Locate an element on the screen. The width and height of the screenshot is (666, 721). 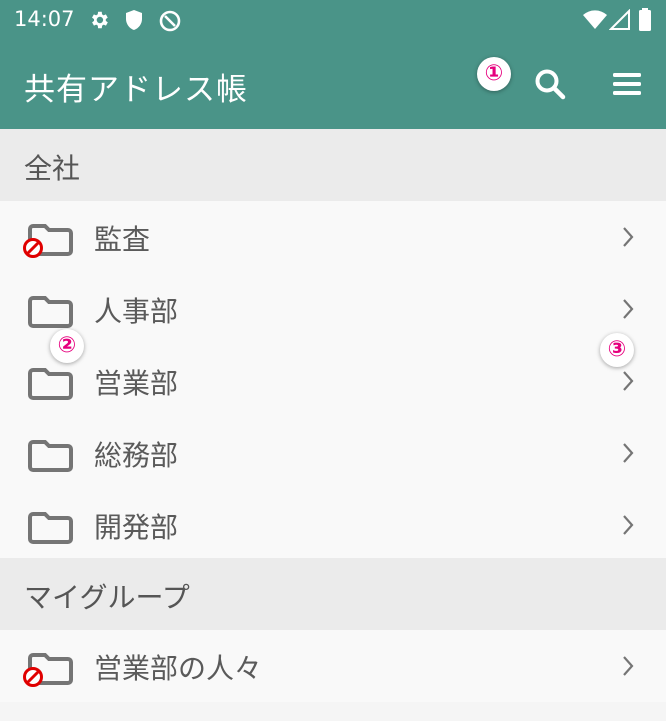
annotation-badge-2: ② is located at coordinates (67, 346).